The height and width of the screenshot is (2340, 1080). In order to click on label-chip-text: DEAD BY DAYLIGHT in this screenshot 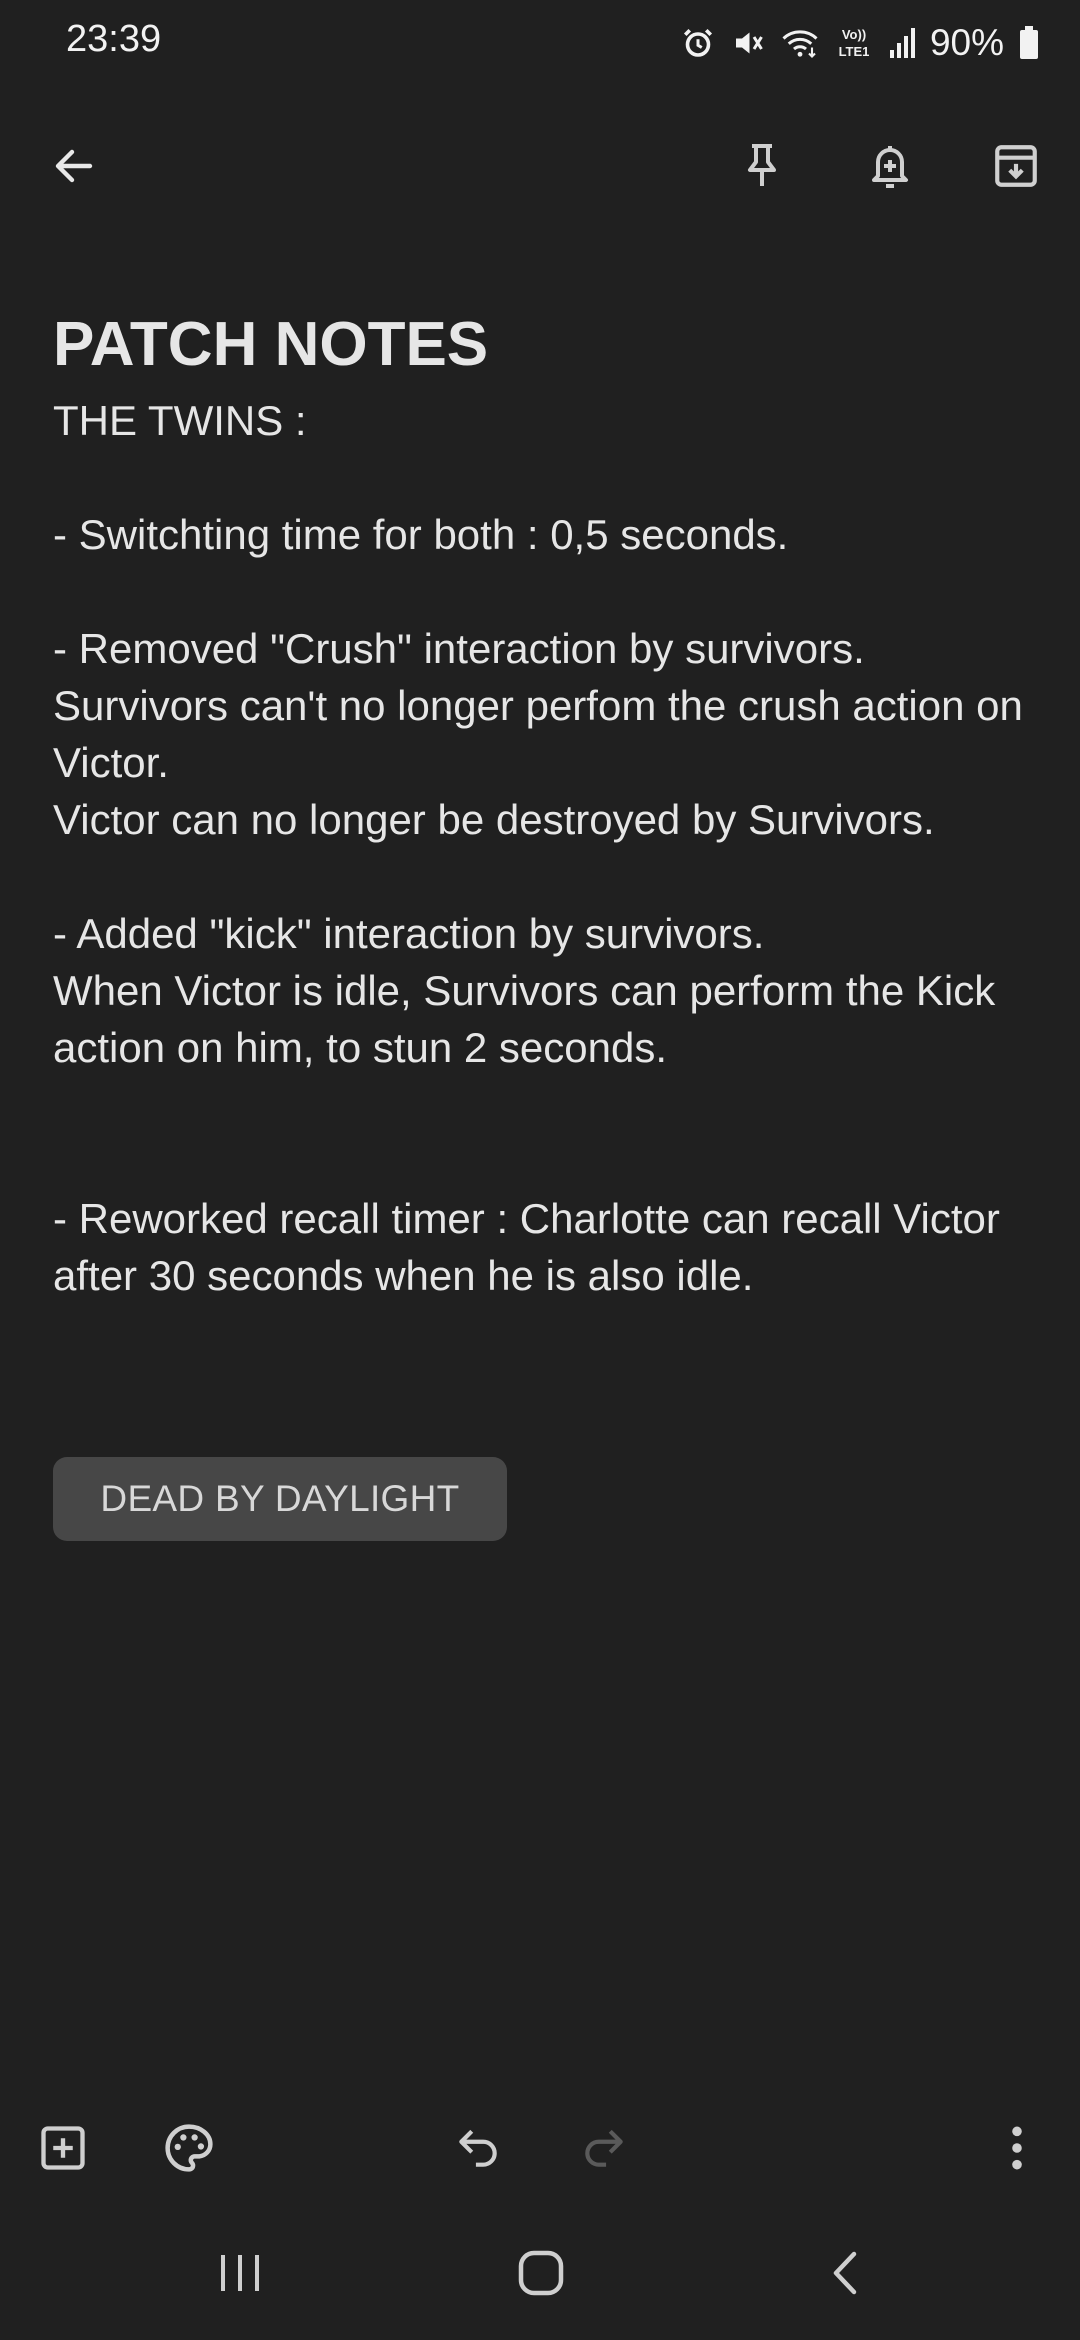, I will do `click(280, 1498)`.